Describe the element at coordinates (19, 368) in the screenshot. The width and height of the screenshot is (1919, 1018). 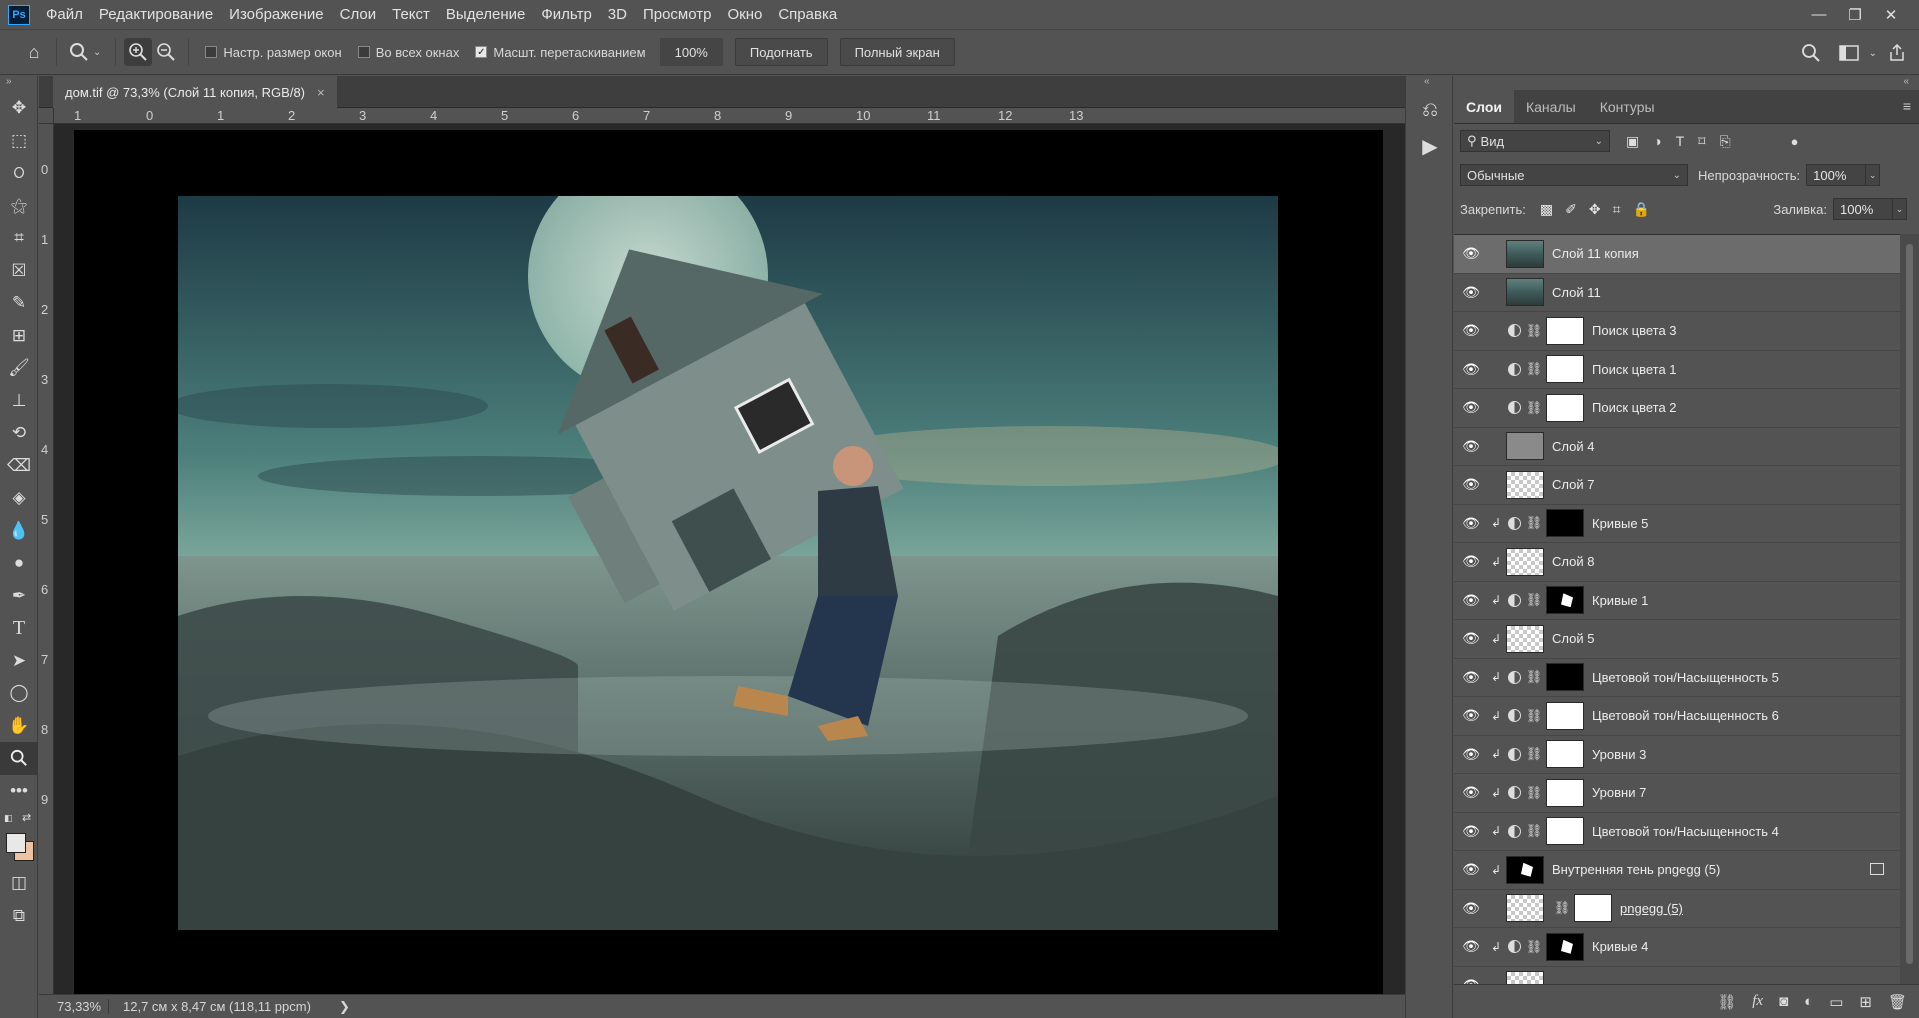
I see `brush-tool-icon: 🖌` at that location.